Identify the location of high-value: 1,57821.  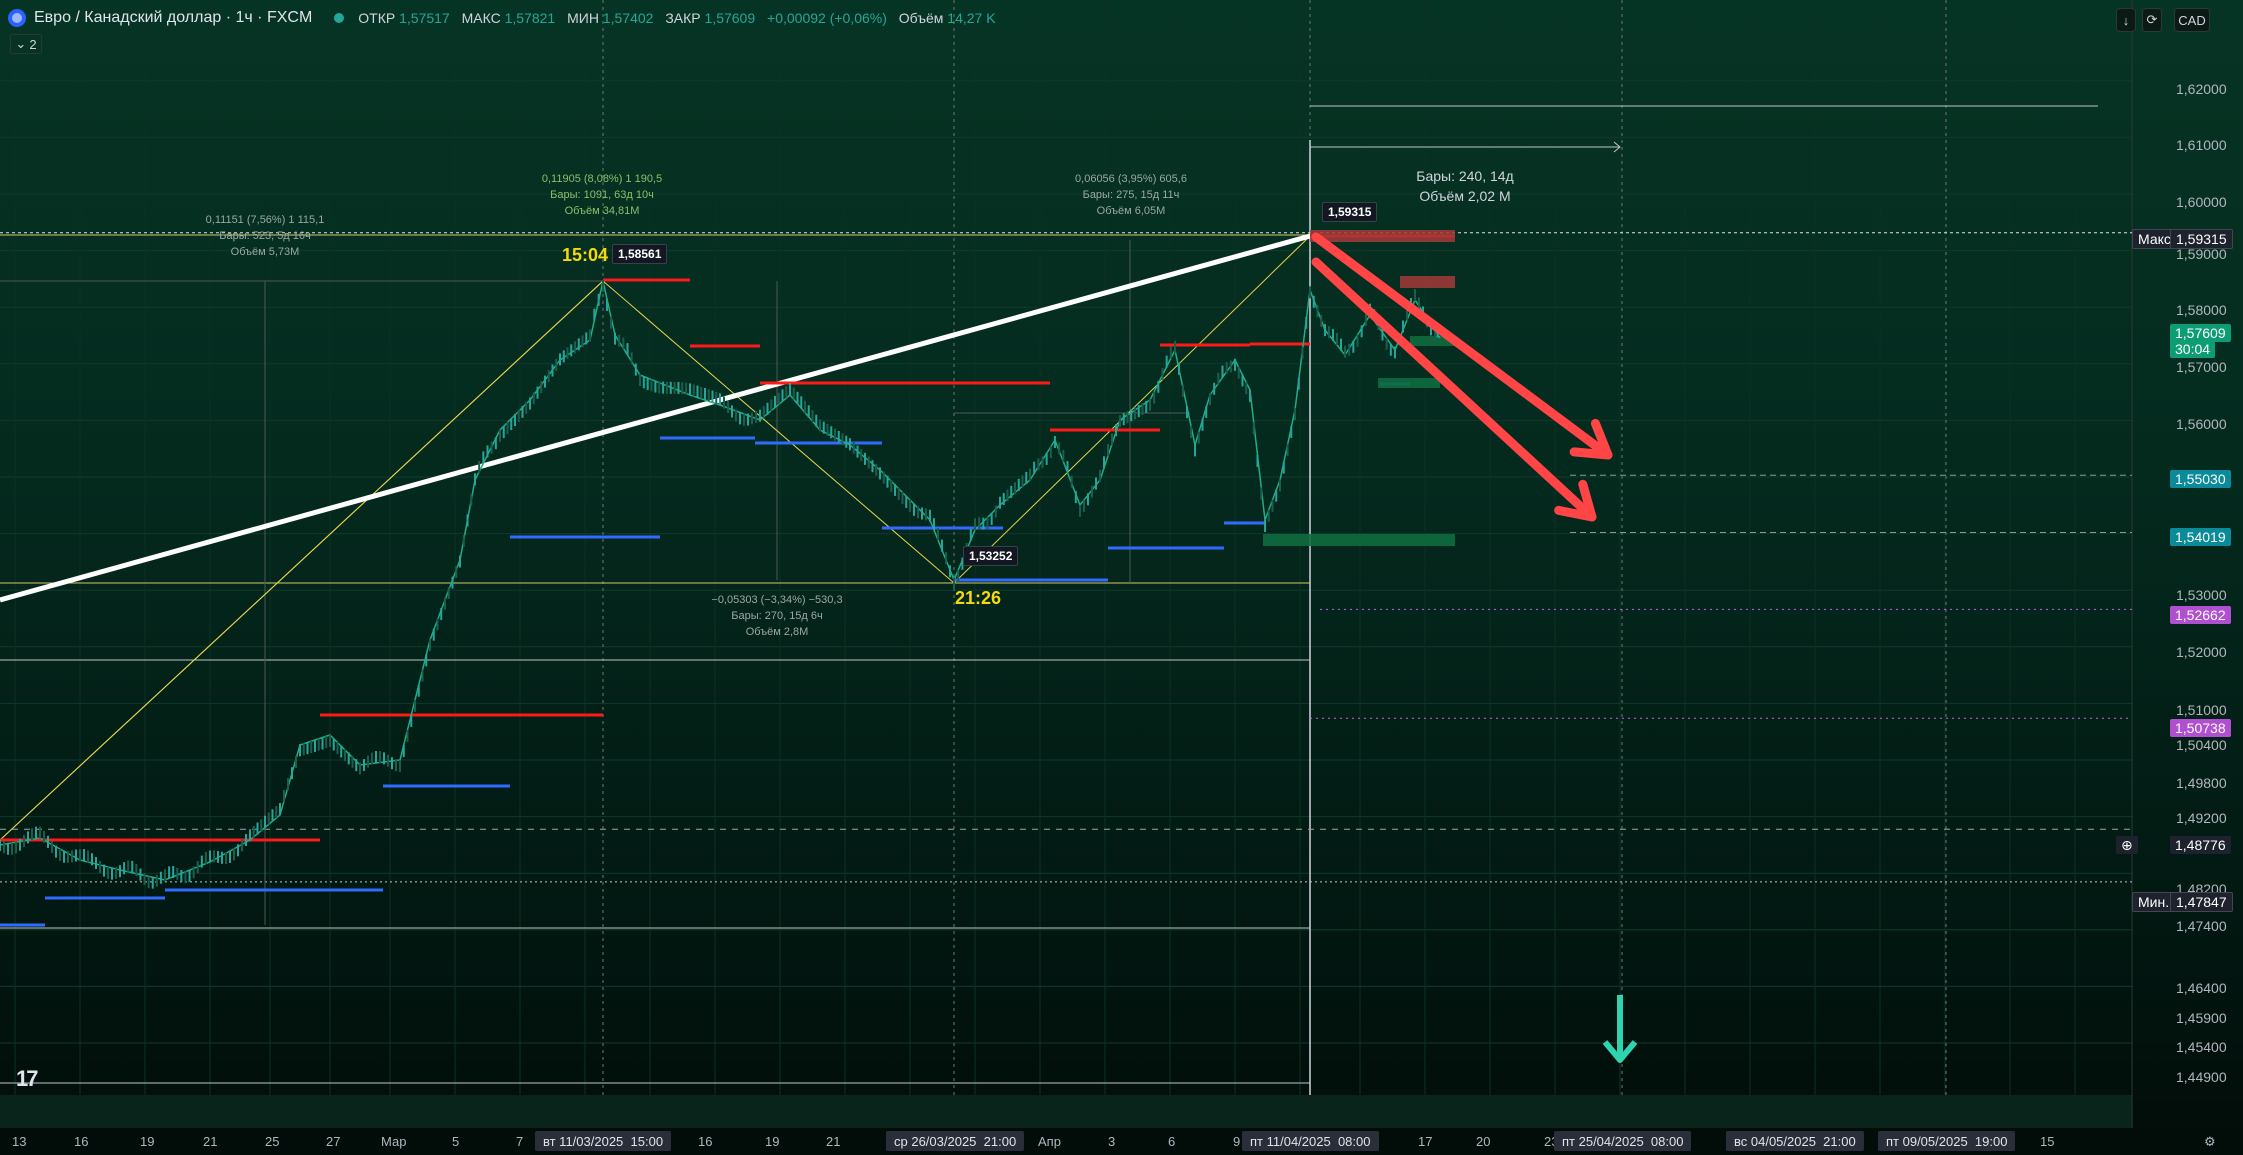
(530, 18).